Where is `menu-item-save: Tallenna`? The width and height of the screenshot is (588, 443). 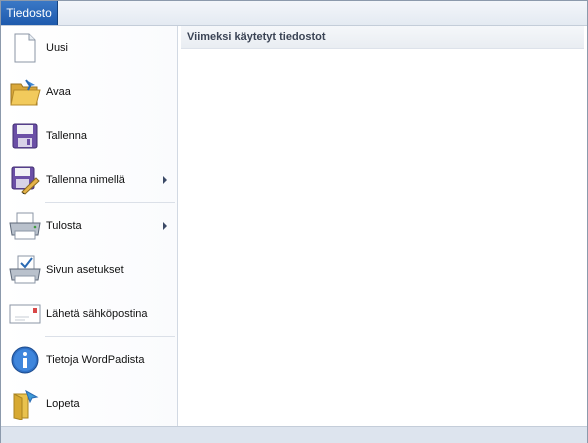
menu-item-save: Tallenna is located at coordinates (89, 136).